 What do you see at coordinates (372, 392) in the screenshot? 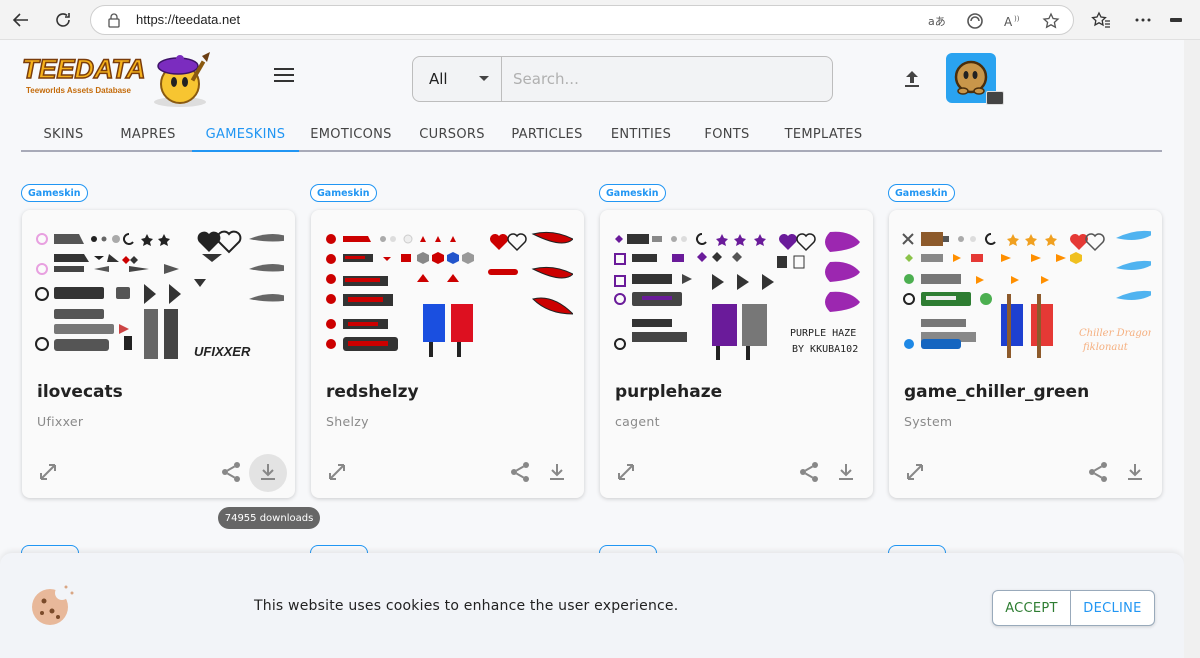
I see `card-title: redshelzy` at bounding box center [372, 392].